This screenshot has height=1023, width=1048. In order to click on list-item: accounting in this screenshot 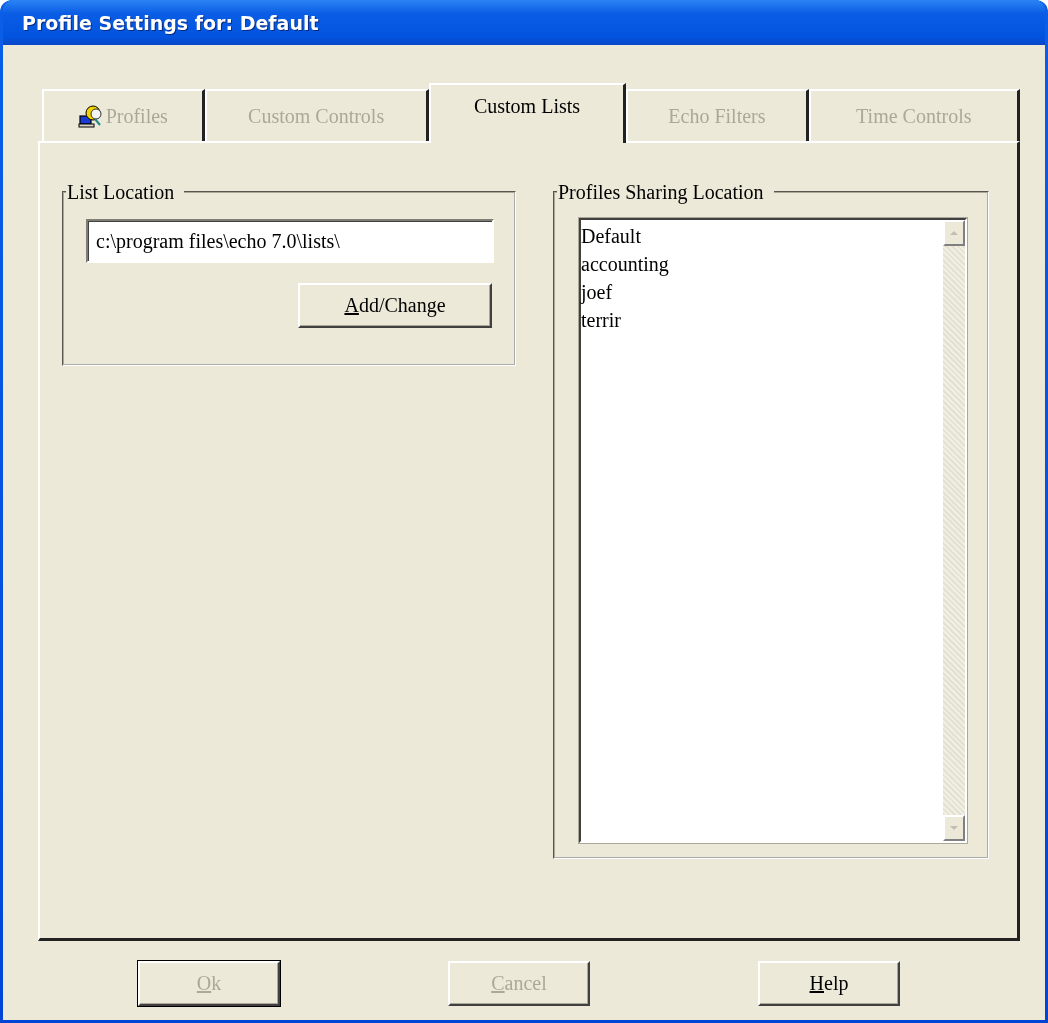, I will do `click(762, 264)`.